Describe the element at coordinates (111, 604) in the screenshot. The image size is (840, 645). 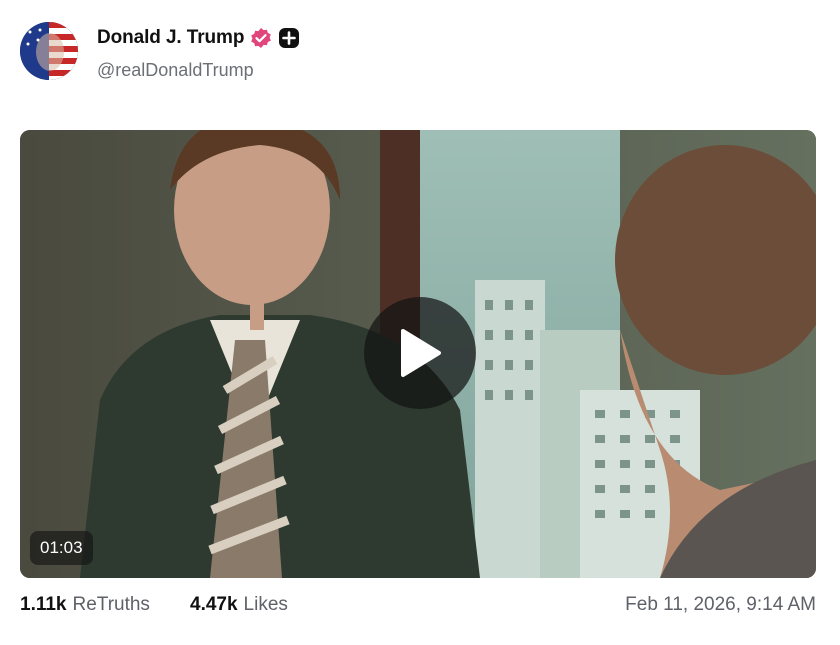
I see `retruths-label: ReTruths` at that location.